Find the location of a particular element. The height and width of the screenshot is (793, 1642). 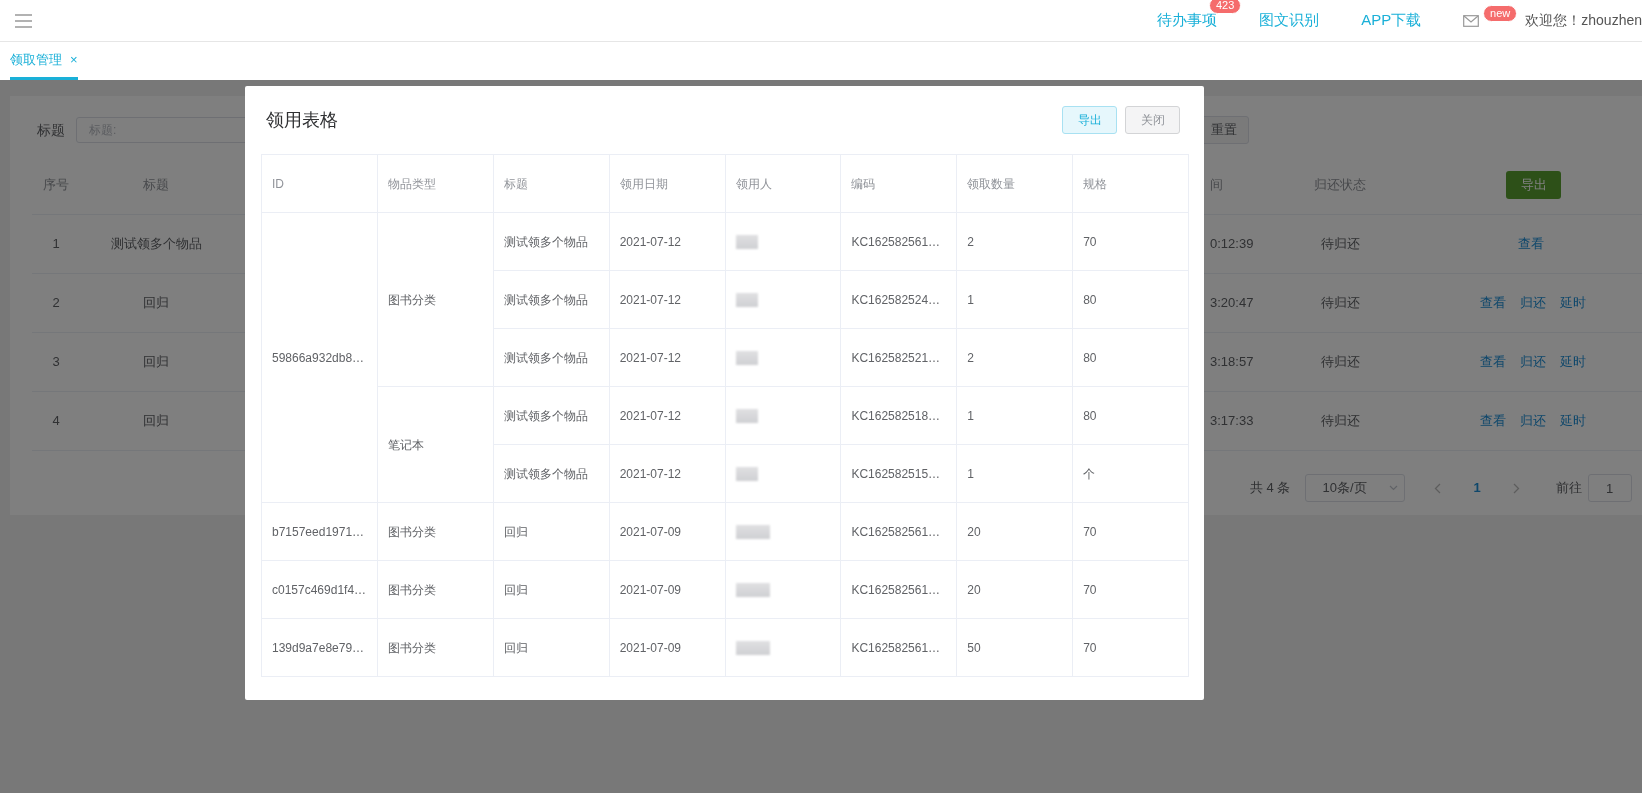

page-number: 1 is located at coordinates (1477, 488).